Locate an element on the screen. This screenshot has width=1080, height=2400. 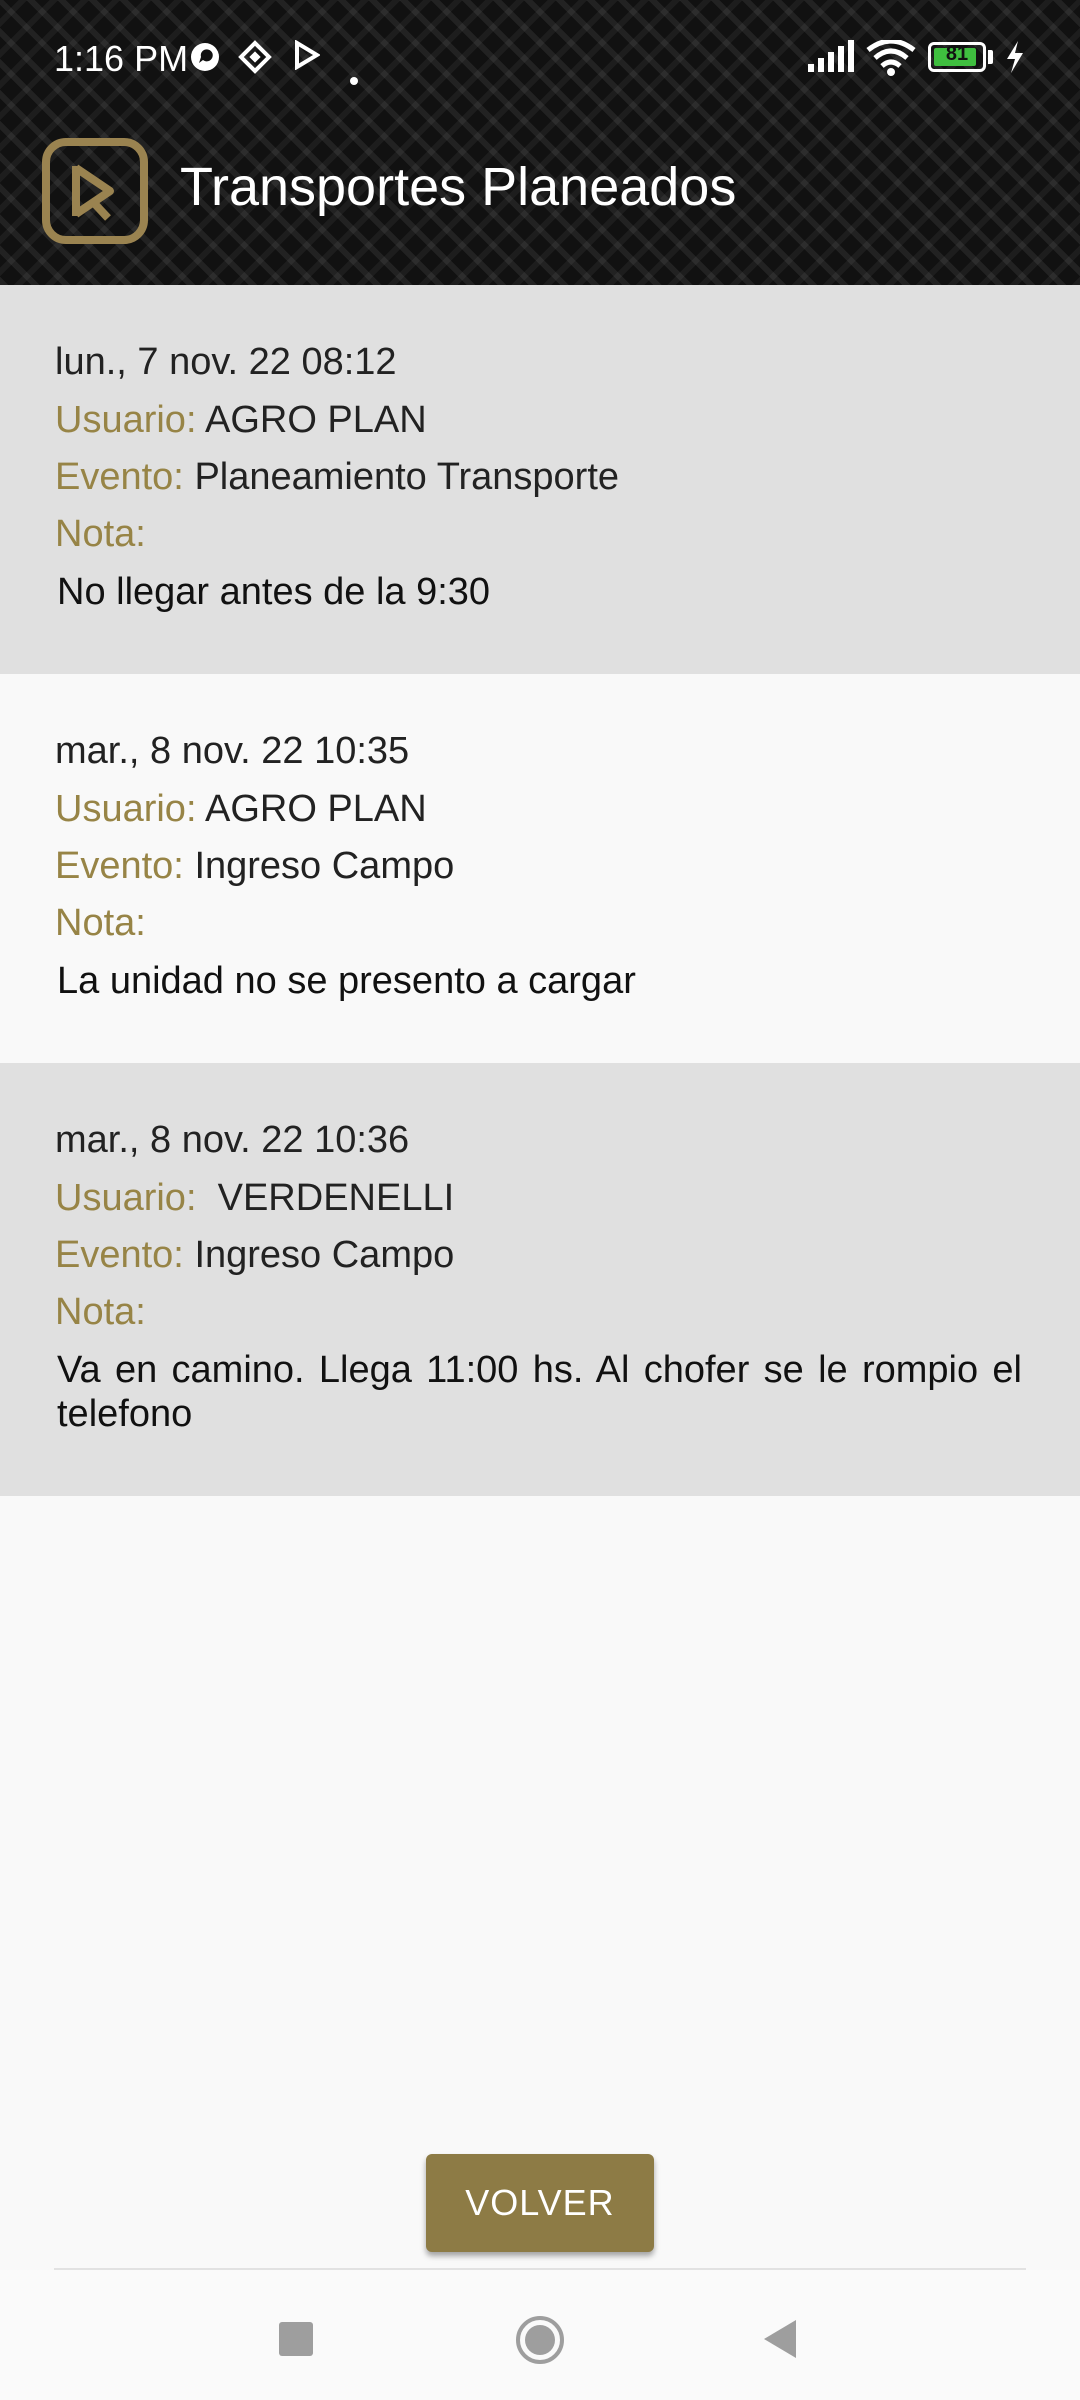
status-bar: 1:16 PM 81 is located at coordinates (540, 60).